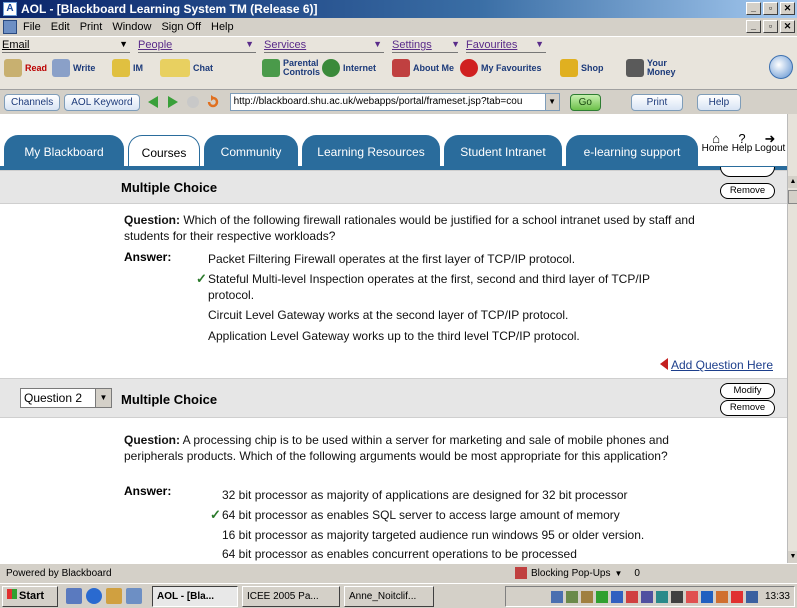 This screenshot has width=797, height=608. Describe the element at coordinates (173, 102) in the screenshot. I see `forward-arrow-icon` at that location.